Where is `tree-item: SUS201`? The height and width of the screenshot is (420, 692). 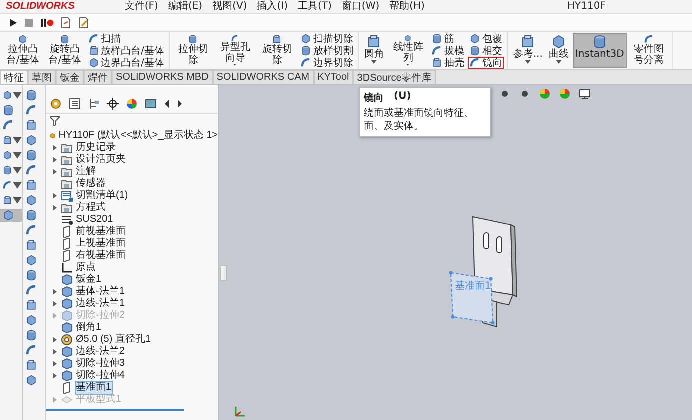
tree-item: SUS201 is located at coordinates (95, 220).